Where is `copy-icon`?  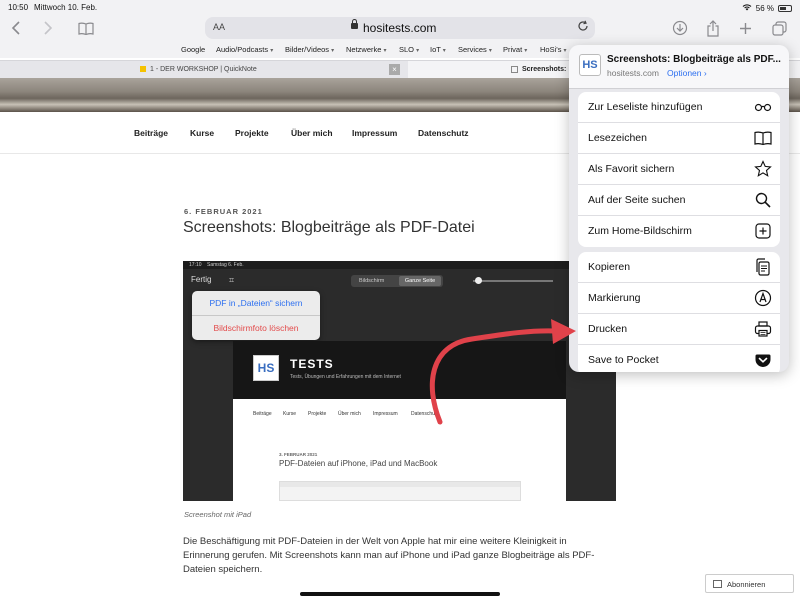 copy-icon is located at coordinates (763, 267).